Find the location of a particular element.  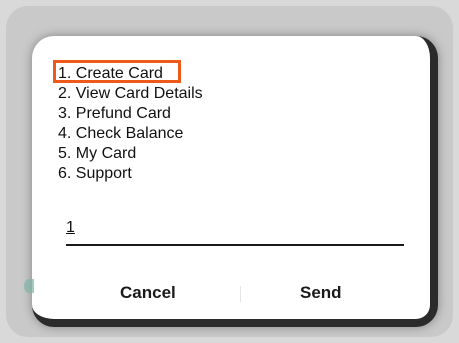

cancel-button: Cancel is located at coordinates (148, 293).